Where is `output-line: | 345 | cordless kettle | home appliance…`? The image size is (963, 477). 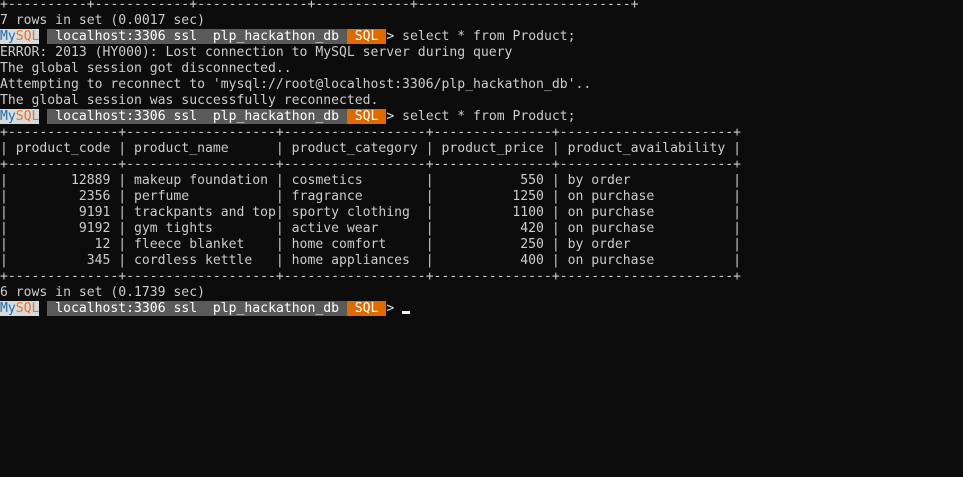
output-line: | 345 | cordless kettle | home appliance… is located at coordinates (371, 260).